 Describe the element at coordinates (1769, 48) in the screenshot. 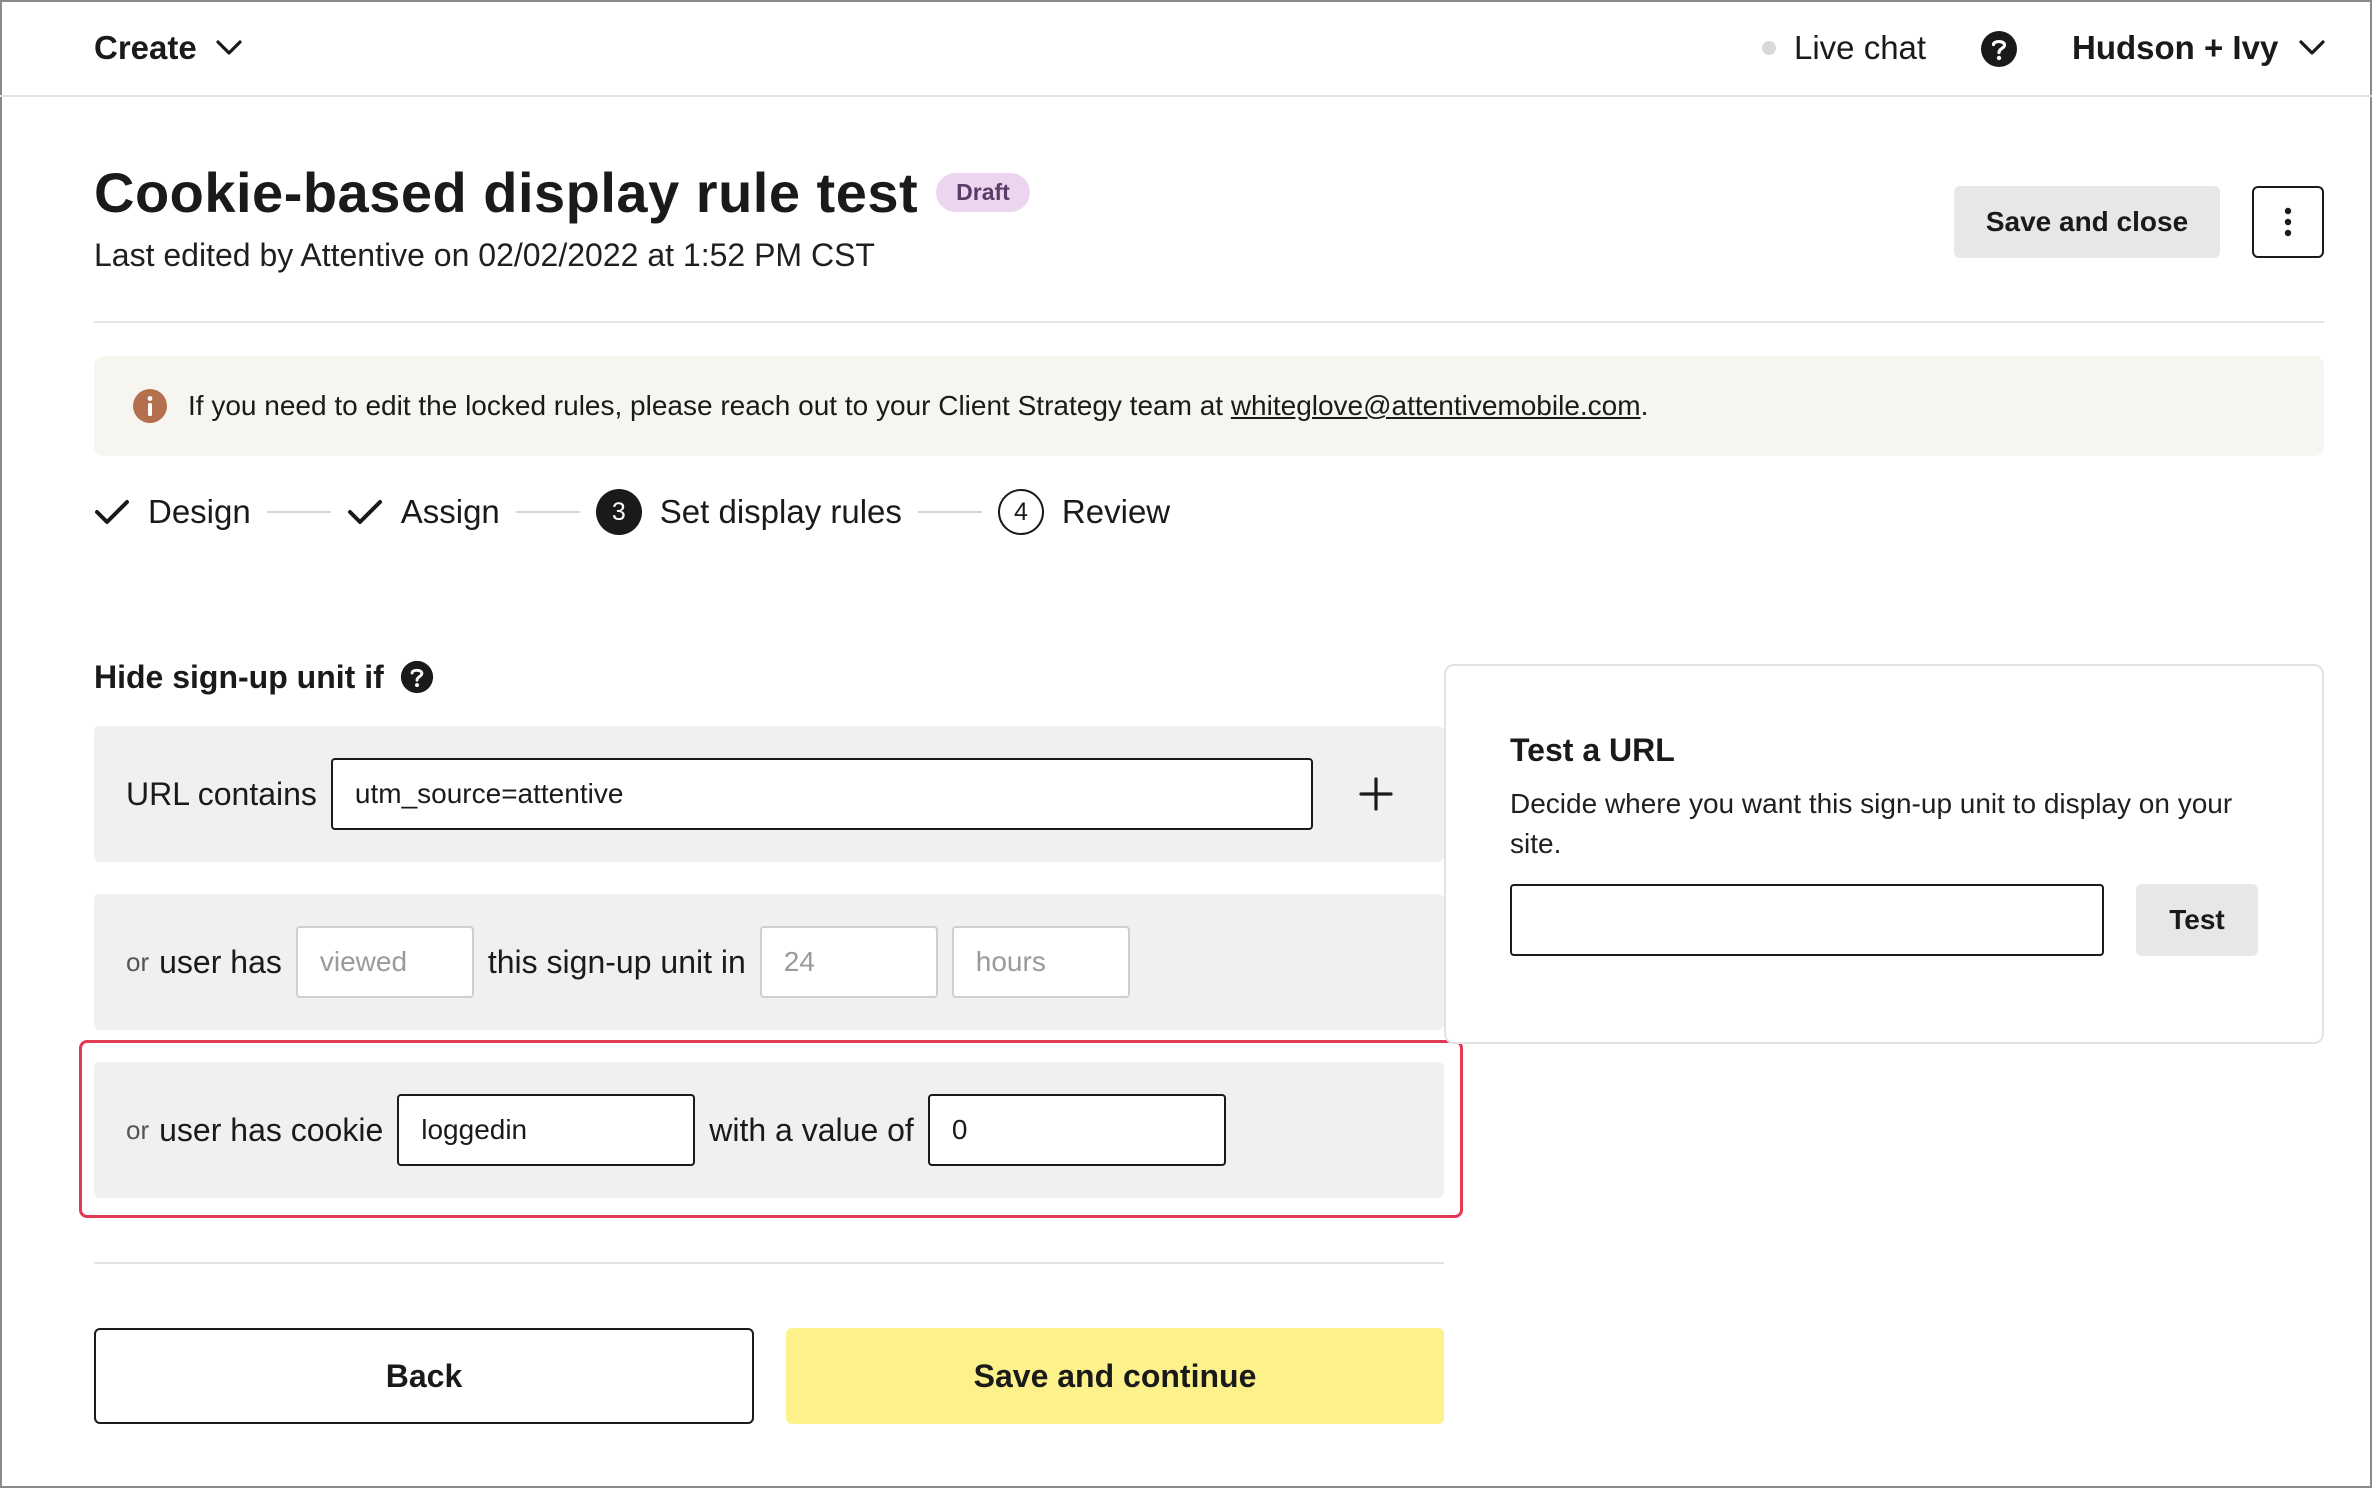

I see `status-dot-icon` at that location.